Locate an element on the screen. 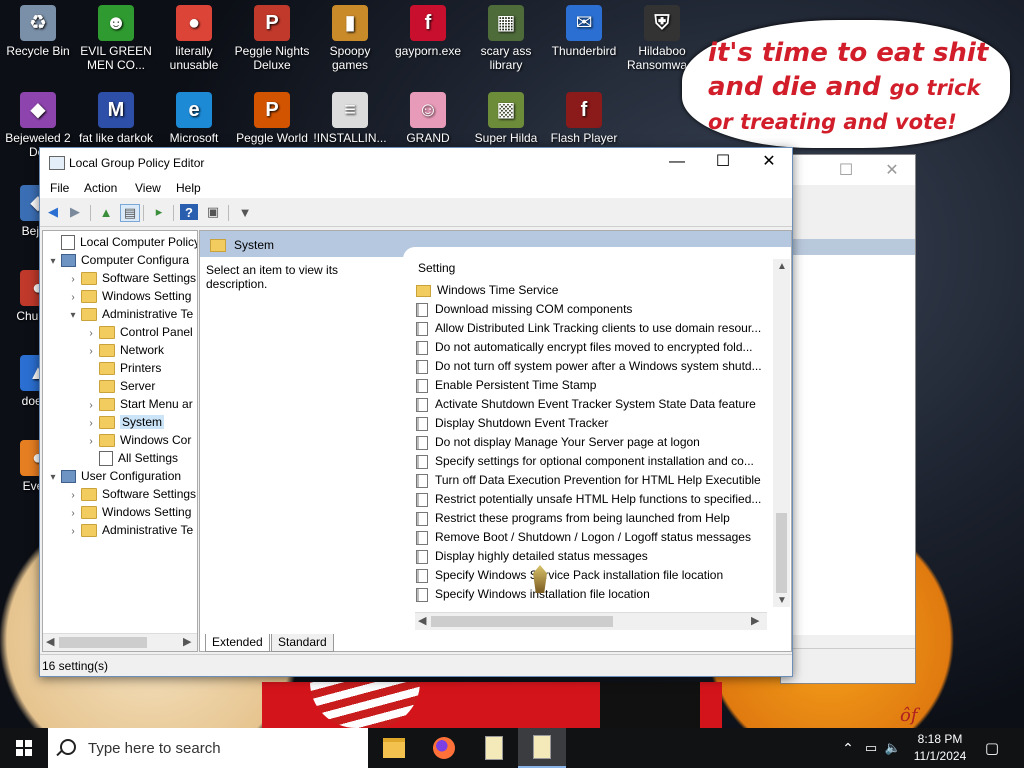  tree-item: ▾ User Configuration is located at coordinates (114, 476).